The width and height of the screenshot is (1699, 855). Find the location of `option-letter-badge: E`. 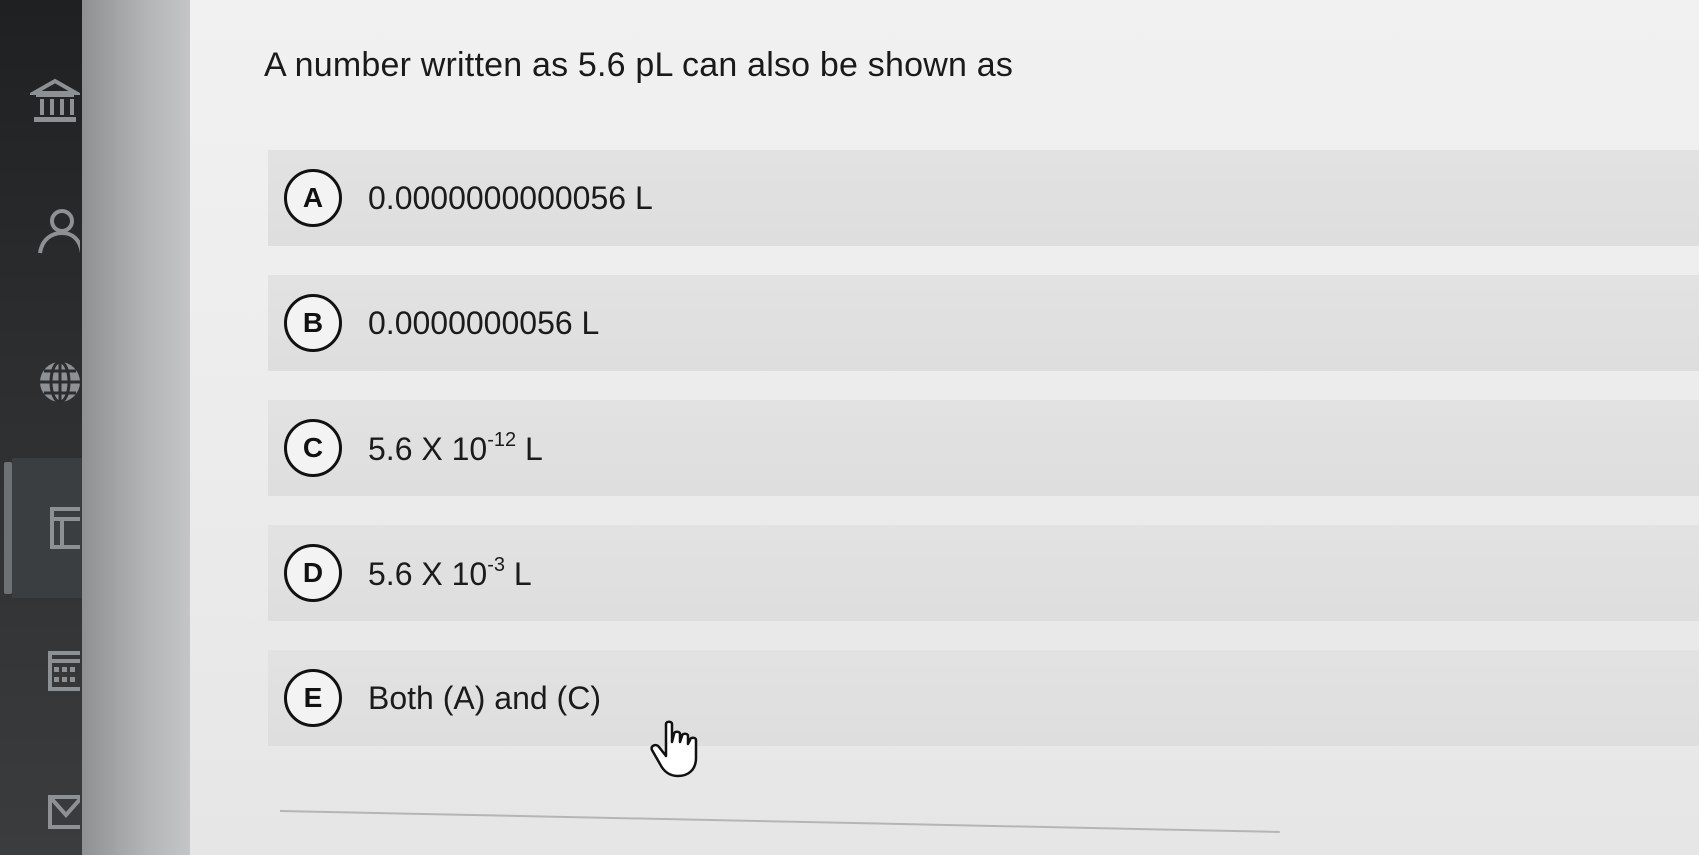

option-letter-badge: E is located at coordinates (313, 698).